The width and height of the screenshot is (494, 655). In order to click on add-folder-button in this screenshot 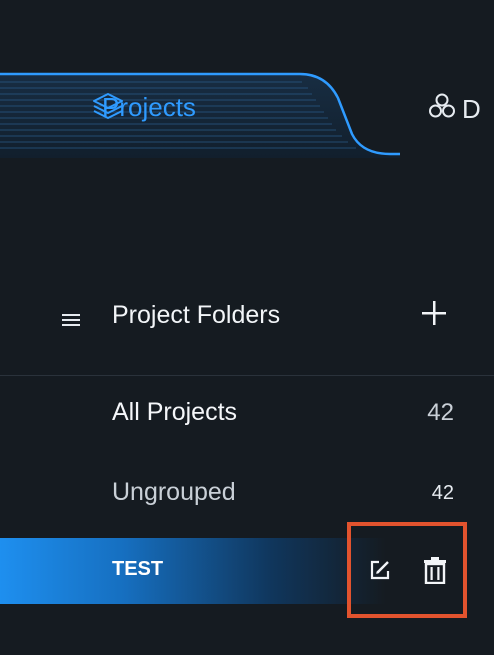, I will do `click(434, 315)`.